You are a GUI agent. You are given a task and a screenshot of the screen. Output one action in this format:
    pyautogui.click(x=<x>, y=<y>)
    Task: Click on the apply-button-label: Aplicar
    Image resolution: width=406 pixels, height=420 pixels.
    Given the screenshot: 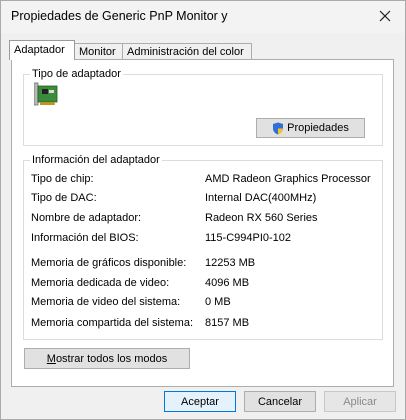 What is the action you would take?
    pyautogui.click(x=360, y=402)
    